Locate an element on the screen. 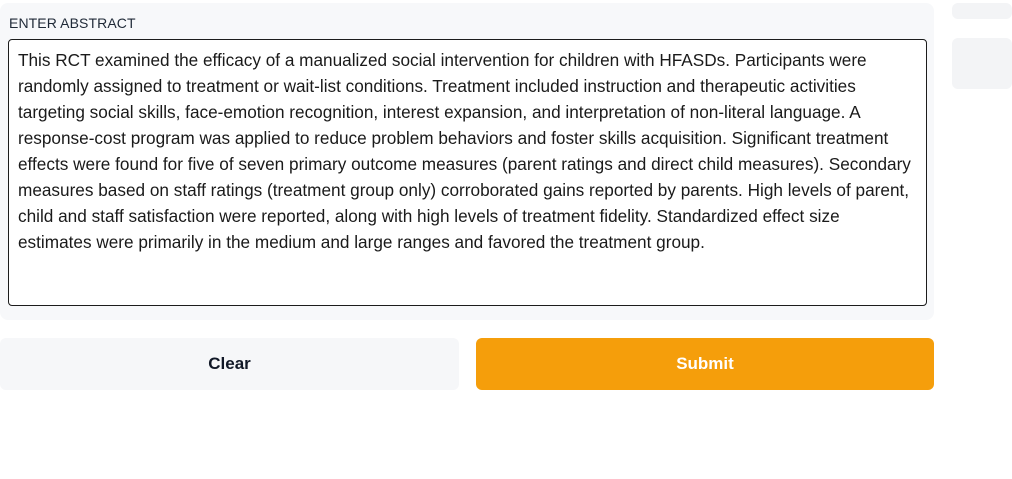  clear-button: Clear is located at coordinates (229, 364).